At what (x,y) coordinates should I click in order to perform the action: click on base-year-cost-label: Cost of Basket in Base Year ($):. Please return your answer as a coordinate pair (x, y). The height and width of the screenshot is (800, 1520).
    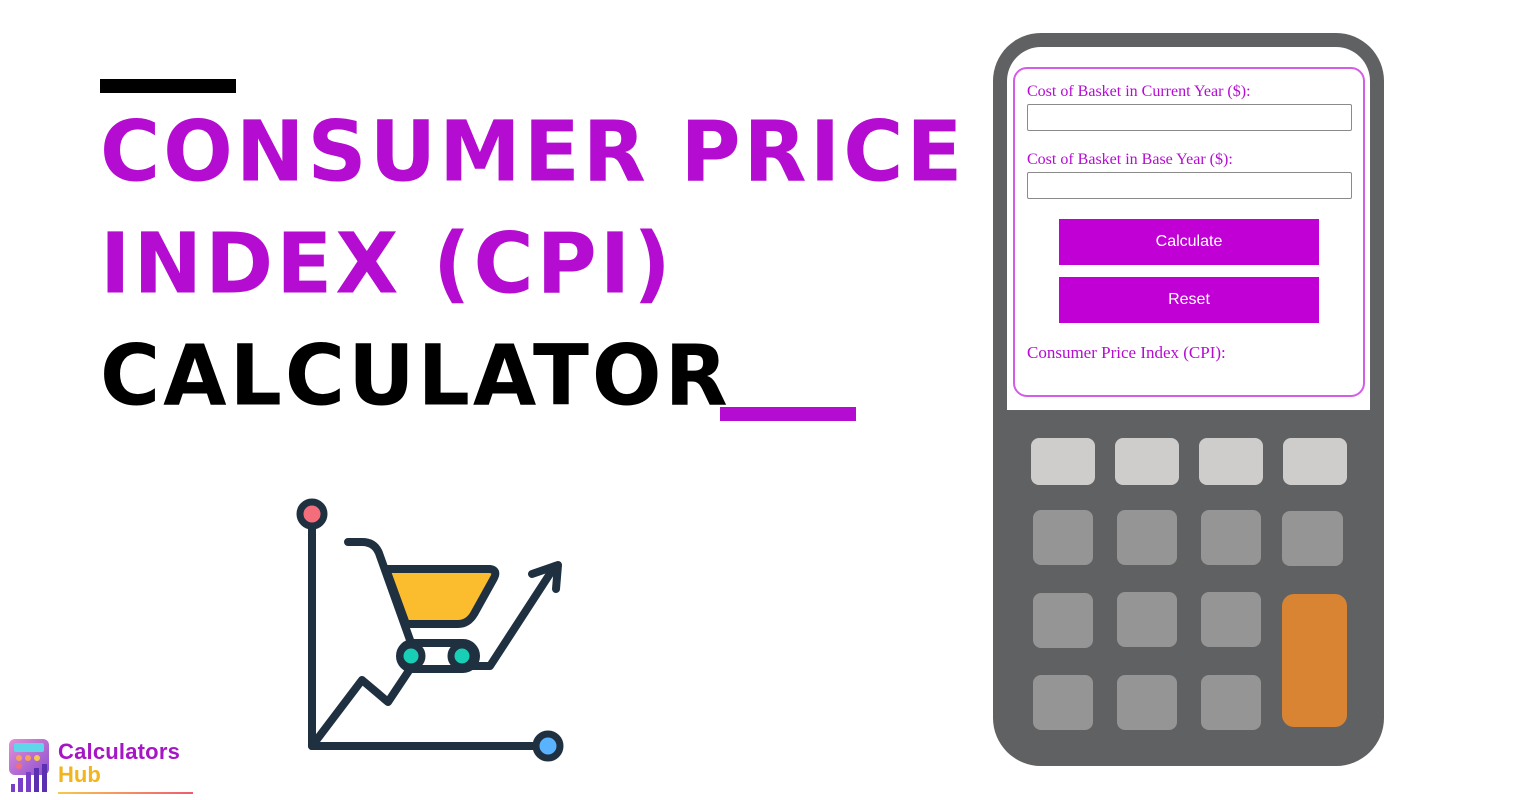
    Looking at the image, I should click on (1130, 159).